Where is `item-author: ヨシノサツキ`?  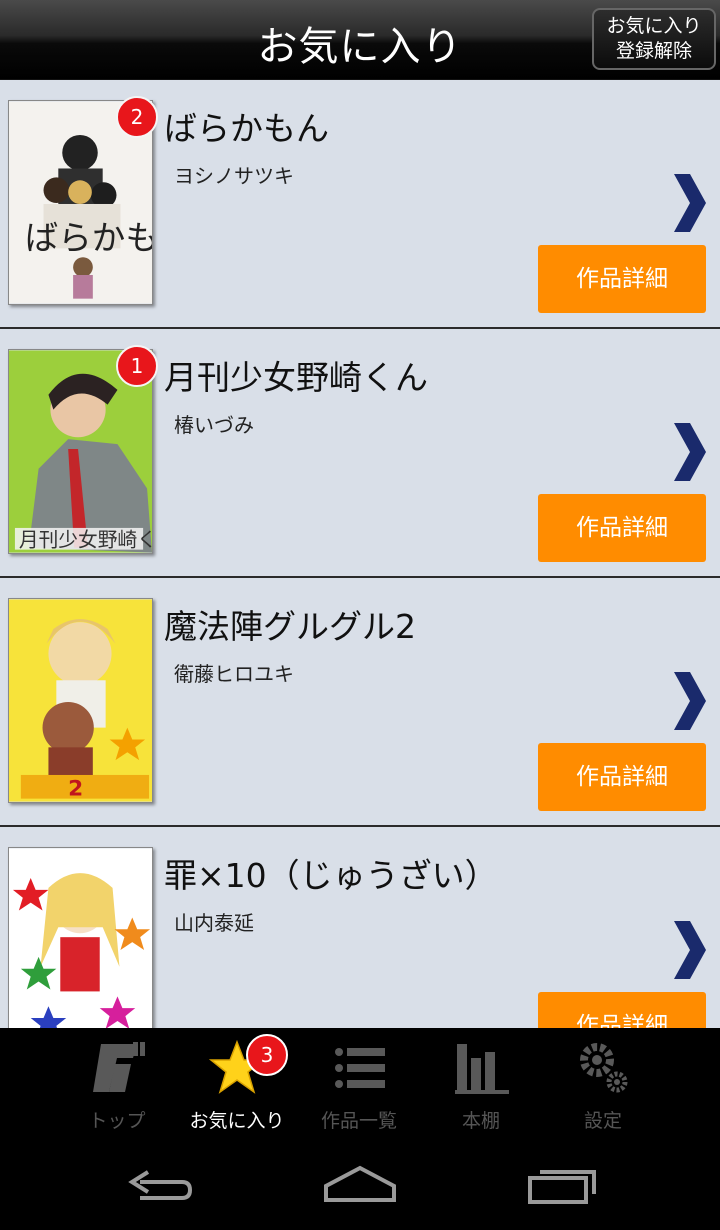
item-author: ヨシノサツキ is located at coordinates (234, 176).